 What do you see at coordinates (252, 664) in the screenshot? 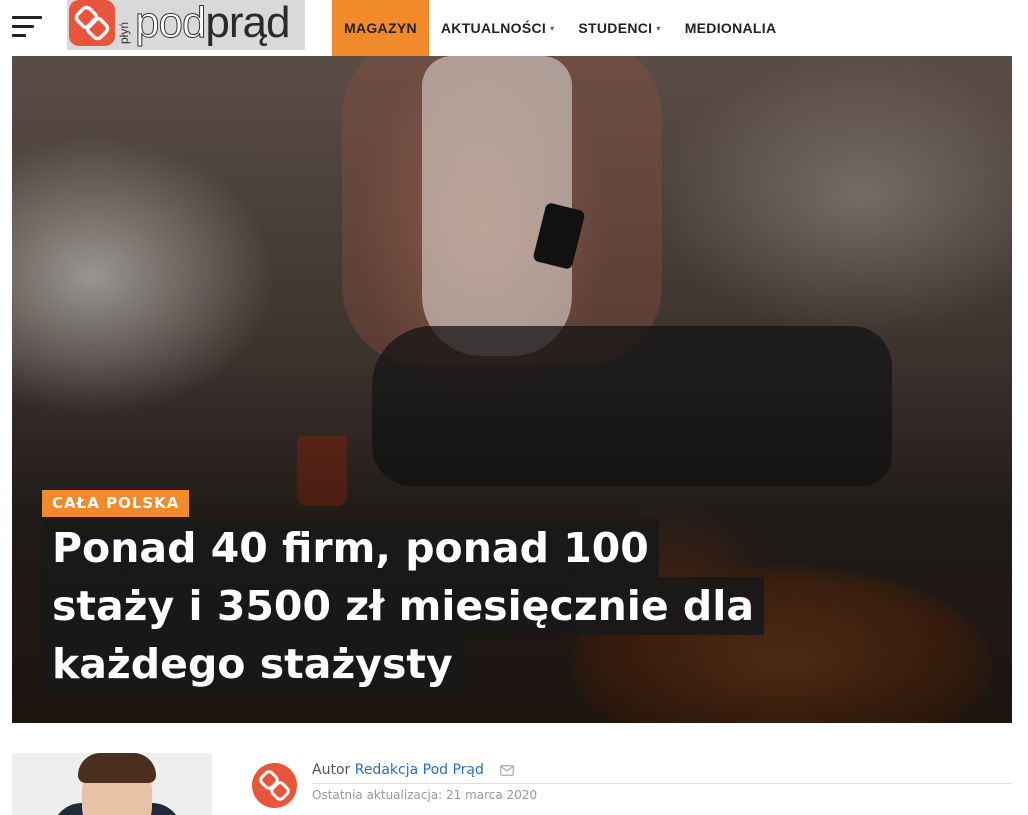
I see `headline-line: każdego stażysty` at bounding box center [252, 664].